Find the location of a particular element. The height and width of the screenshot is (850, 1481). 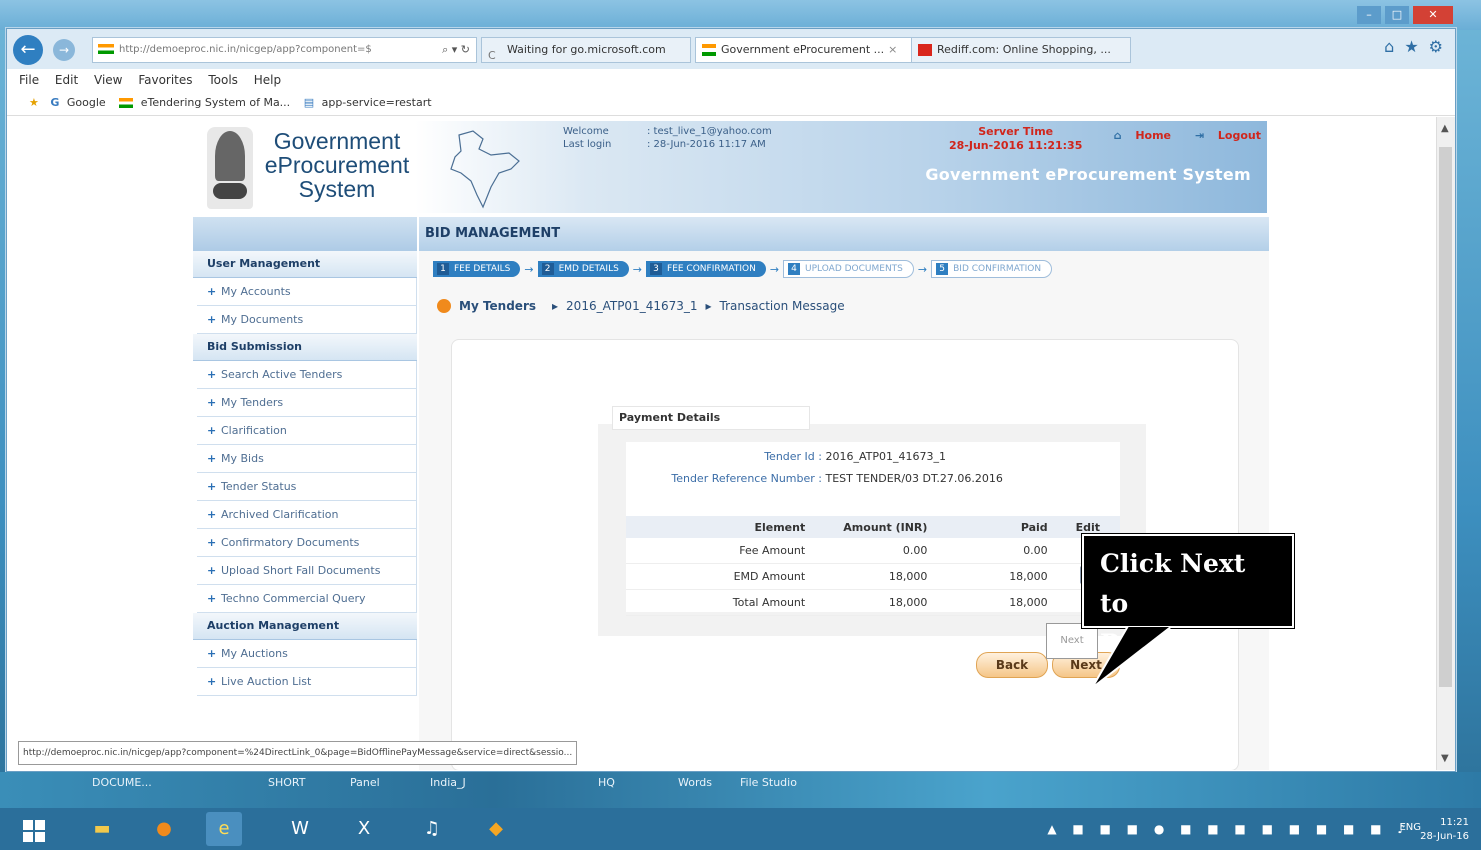

sidebar-item-my-accounts: + My Accounts is located at coordinates (307, 292).